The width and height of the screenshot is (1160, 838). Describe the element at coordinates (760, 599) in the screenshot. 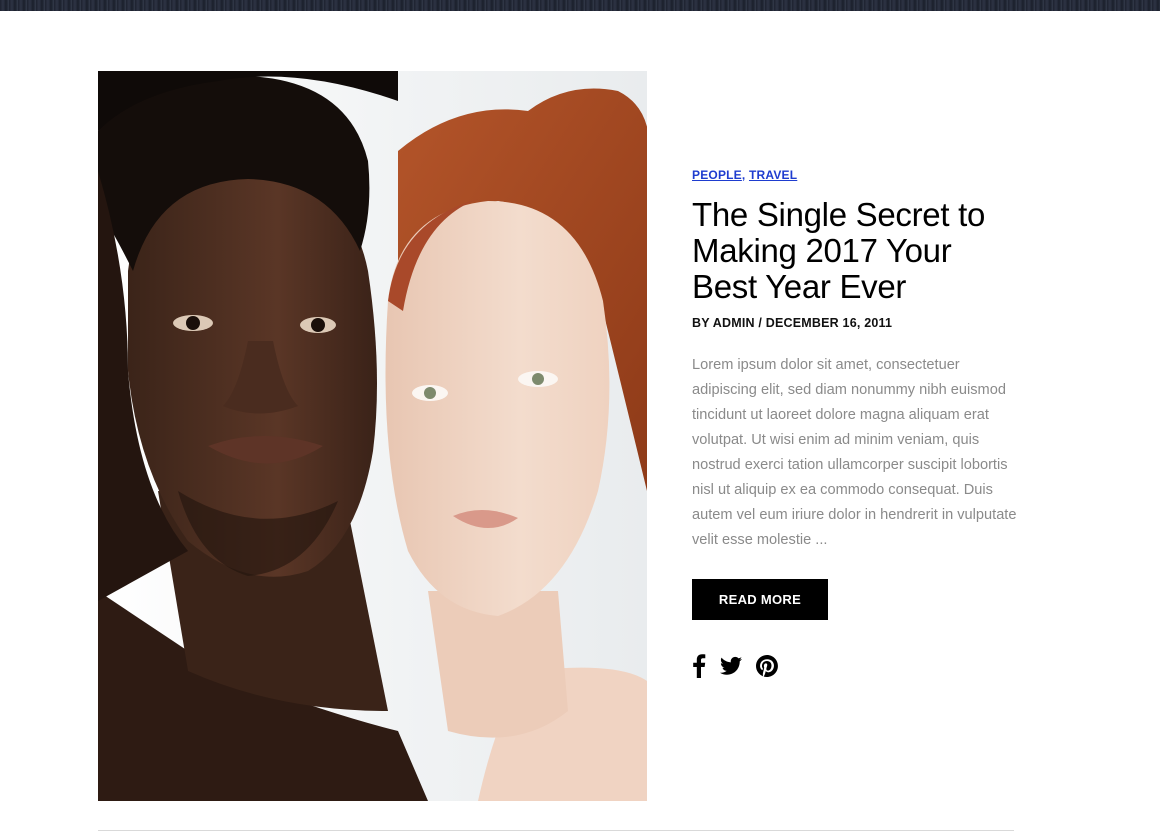

I see `read-more-button: READ MORE` at that location.